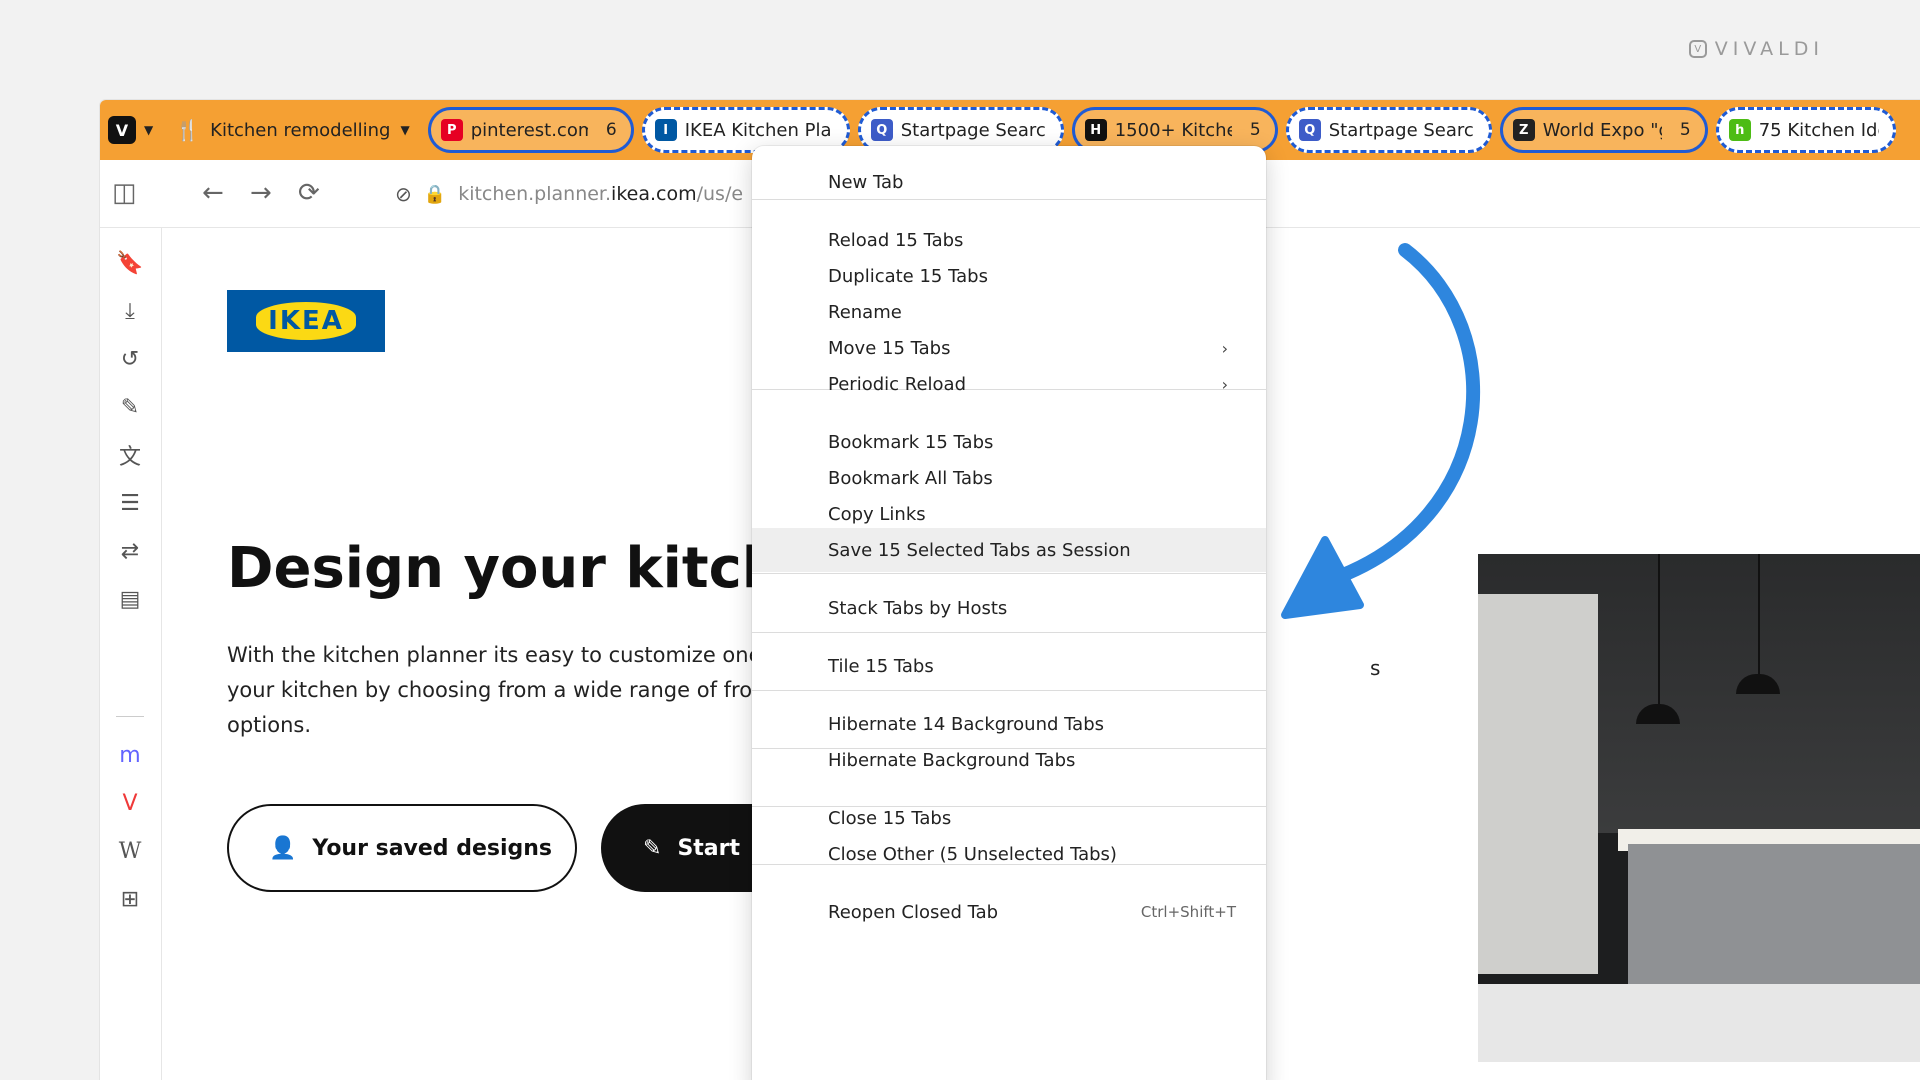 This screenshot has height=1080, width=1920. I want to click on menu-item-periodic-reload: Periodic Reload ›, so click(1009, 384).